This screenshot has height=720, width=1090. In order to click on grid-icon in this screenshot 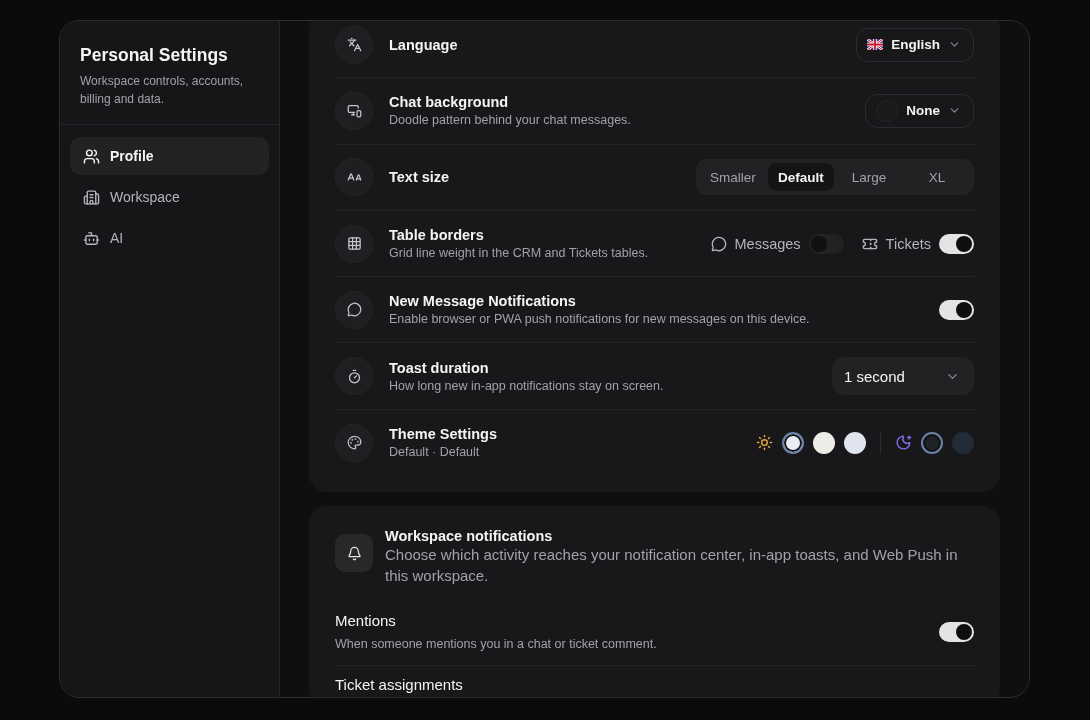, I will do `click(354, 243)`.